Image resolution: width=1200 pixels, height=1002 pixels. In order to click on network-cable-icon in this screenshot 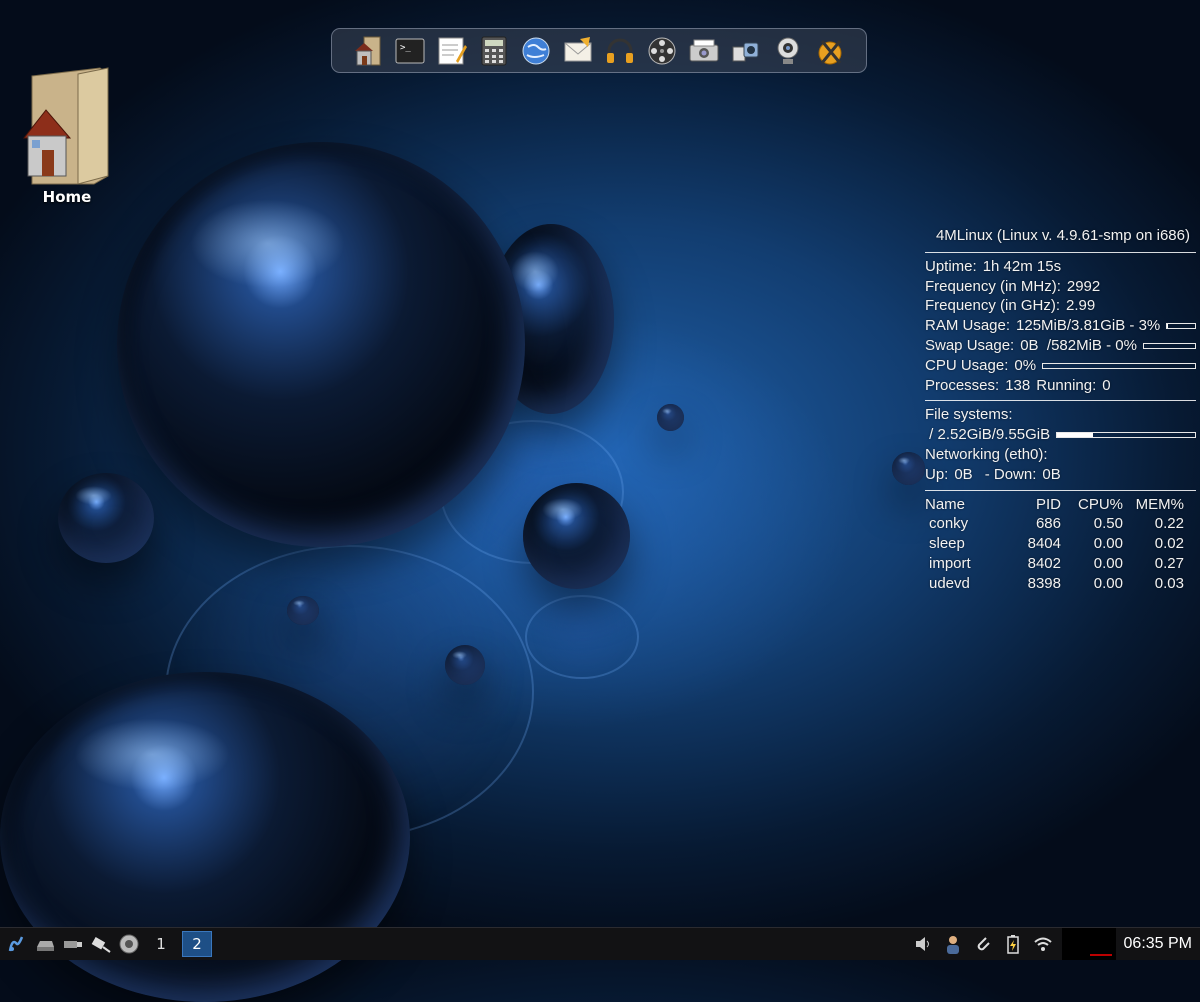, I will do `click(101, 944)`.